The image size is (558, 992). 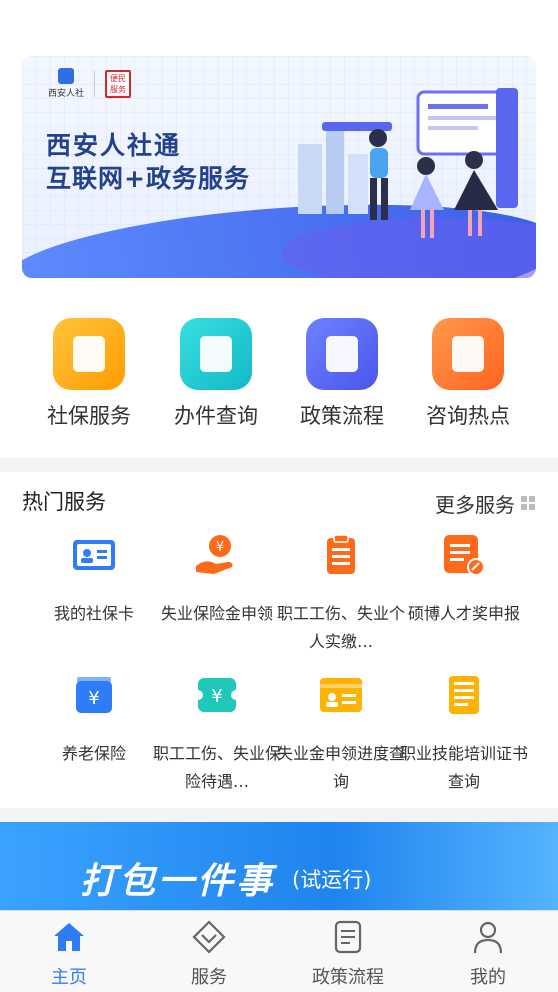 I want to click on service-label: 养老保险, so click(x=93, y=753).